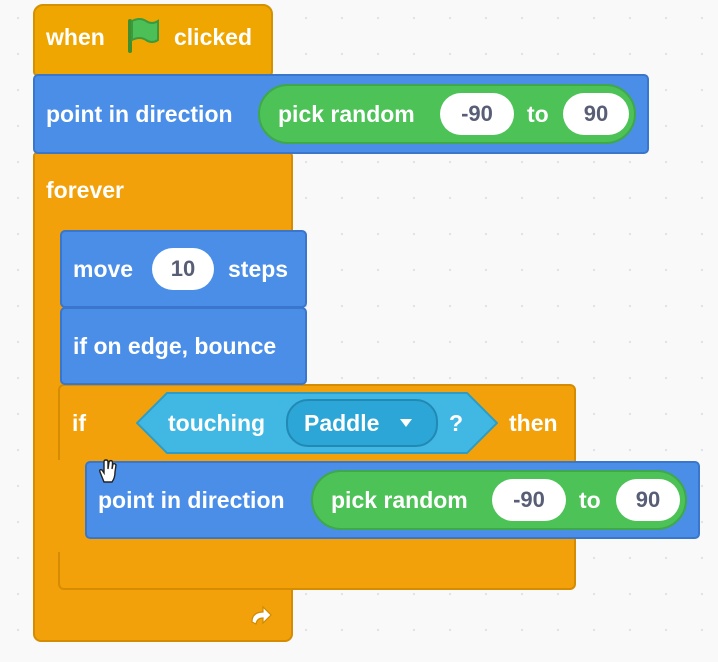 The height and width of the screenshot is (662, 718). What do you see at coordinates (175, 346) in the screenshot?
I see `bounce-label: if on edge, bounce` at bounding box center [175, 346].